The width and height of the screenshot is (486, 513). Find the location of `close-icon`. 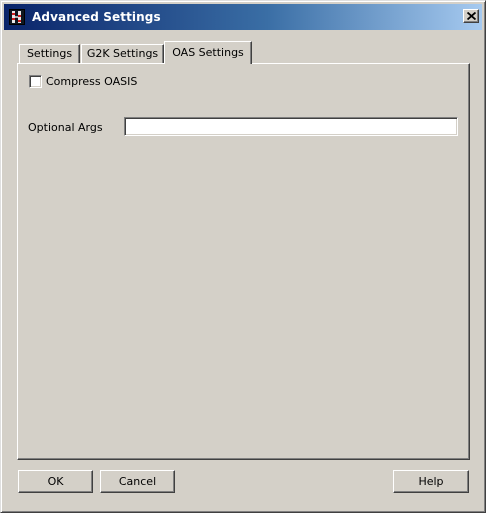

close-icon is located at coordinates (471, 16).